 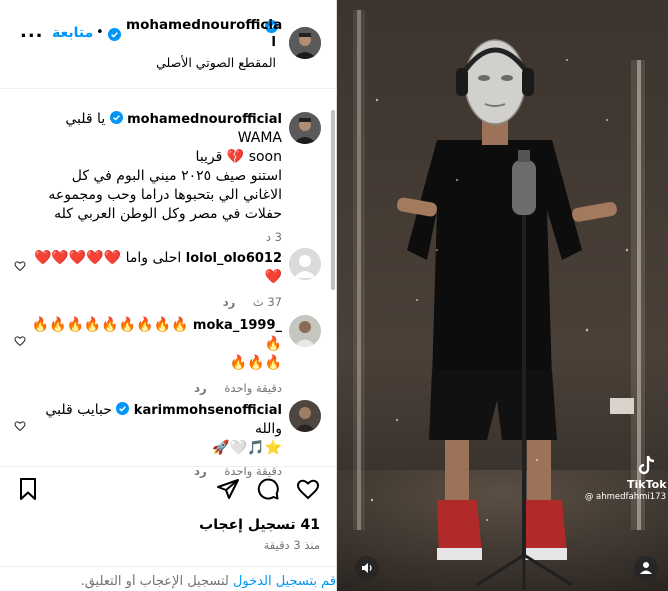 I want to click on login-link: قم بتسجيل الدخول, so click(x=284, y=581).